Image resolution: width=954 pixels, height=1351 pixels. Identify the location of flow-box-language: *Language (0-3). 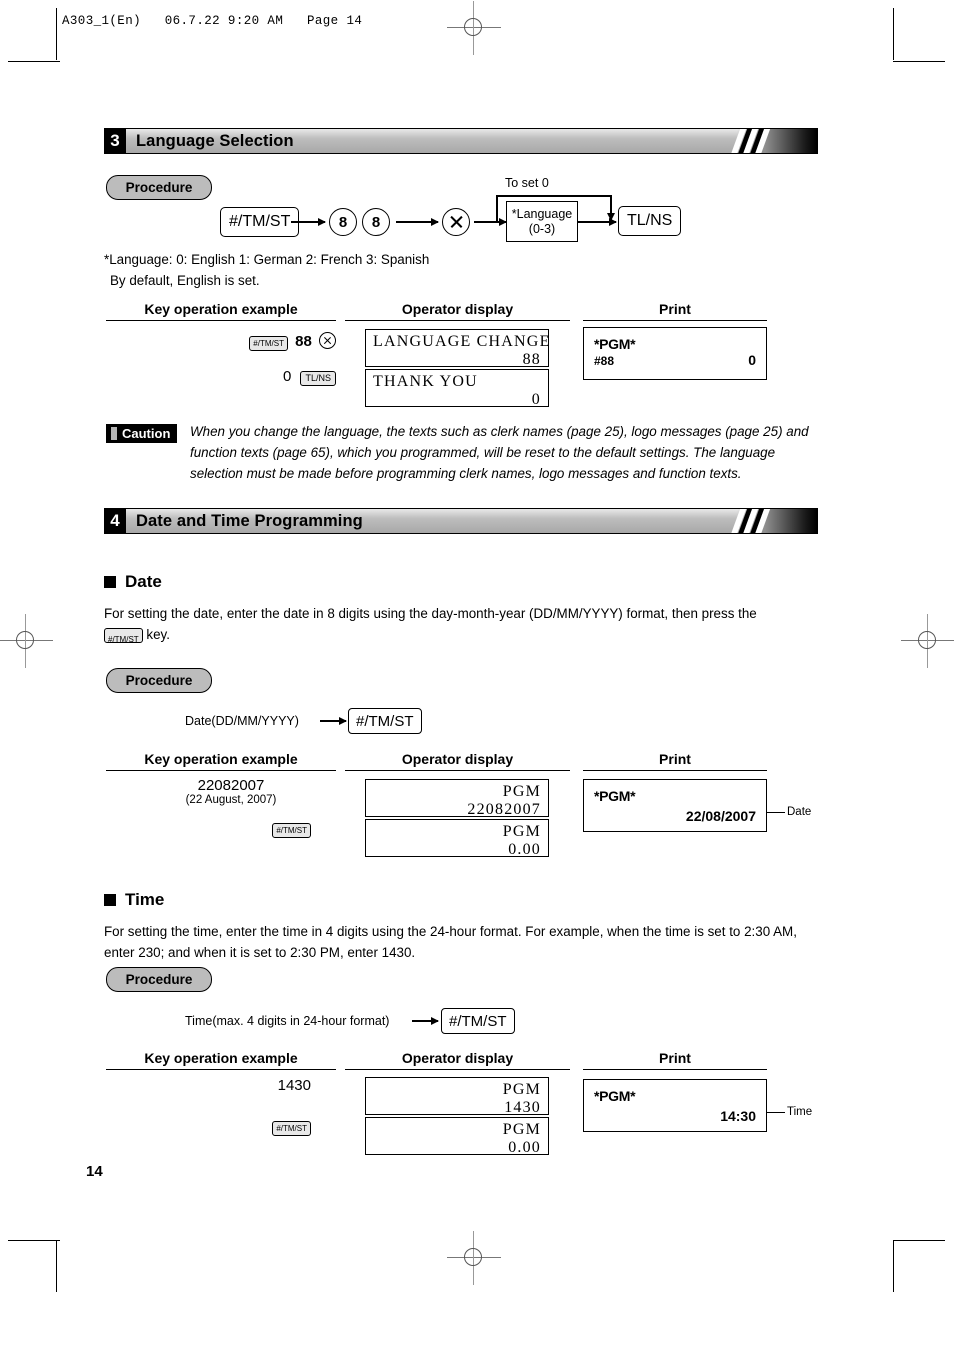
(542, 221).